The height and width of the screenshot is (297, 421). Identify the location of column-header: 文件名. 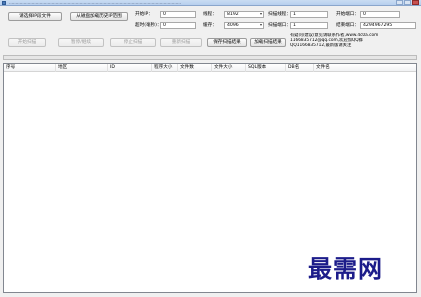
(365, 68).